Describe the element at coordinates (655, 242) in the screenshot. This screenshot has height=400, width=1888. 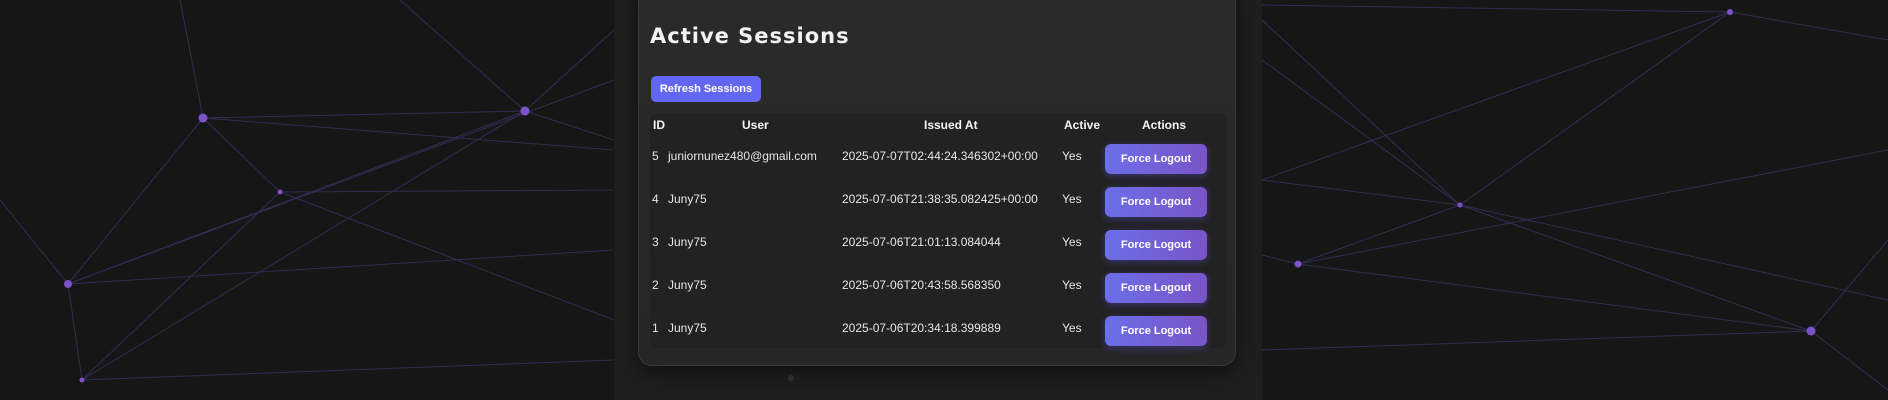
I see `session-id: 3` at that location.